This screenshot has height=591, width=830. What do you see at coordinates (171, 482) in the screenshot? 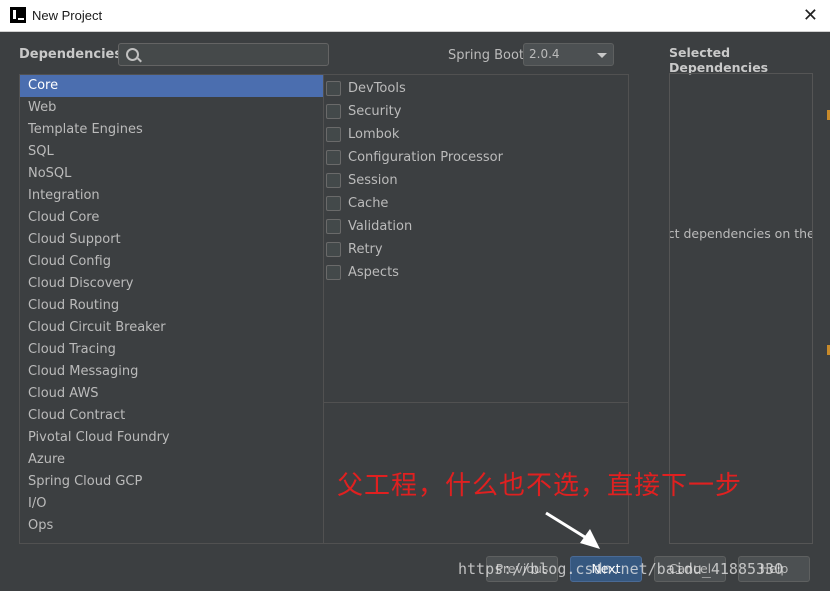
I see `category-item: Spring Cloud GCP` at bounding box center [171, 482].